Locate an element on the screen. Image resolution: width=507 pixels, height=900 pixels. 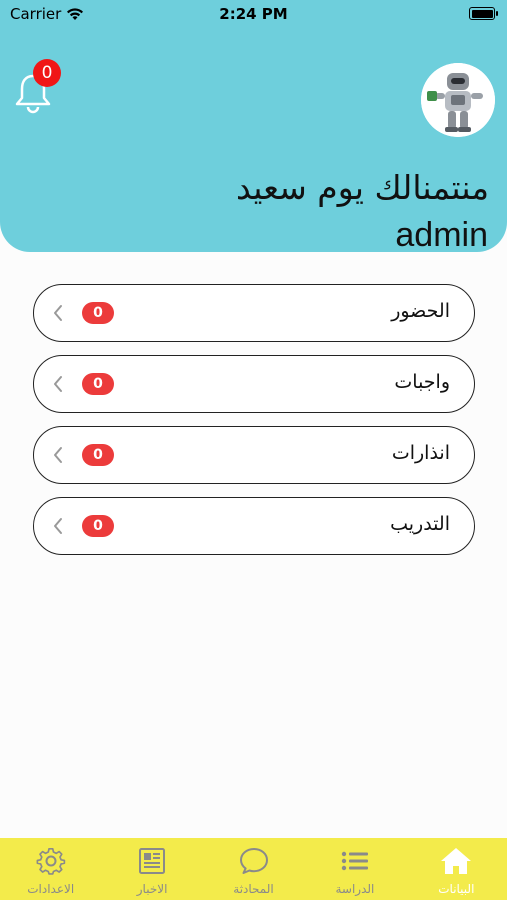
username-text: admin is located at coordinates (441, 235).